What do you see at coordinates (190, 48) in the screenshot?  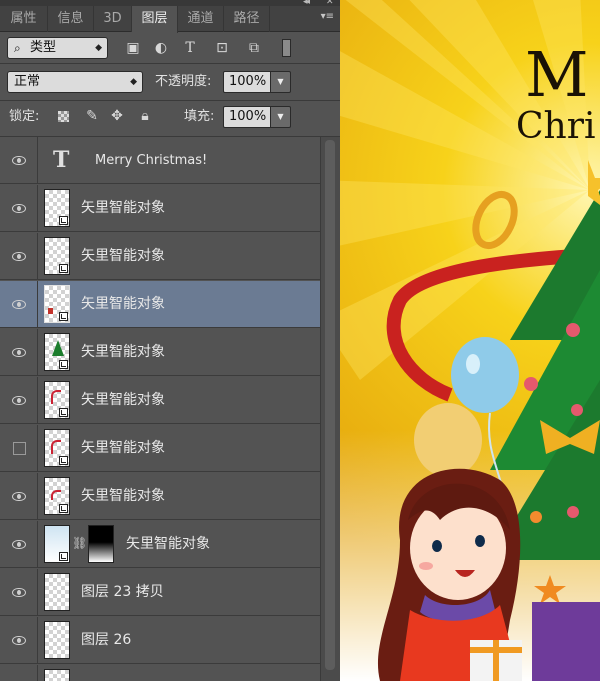 I see `type-filter-icon: T` at bounding box center [190, 48].